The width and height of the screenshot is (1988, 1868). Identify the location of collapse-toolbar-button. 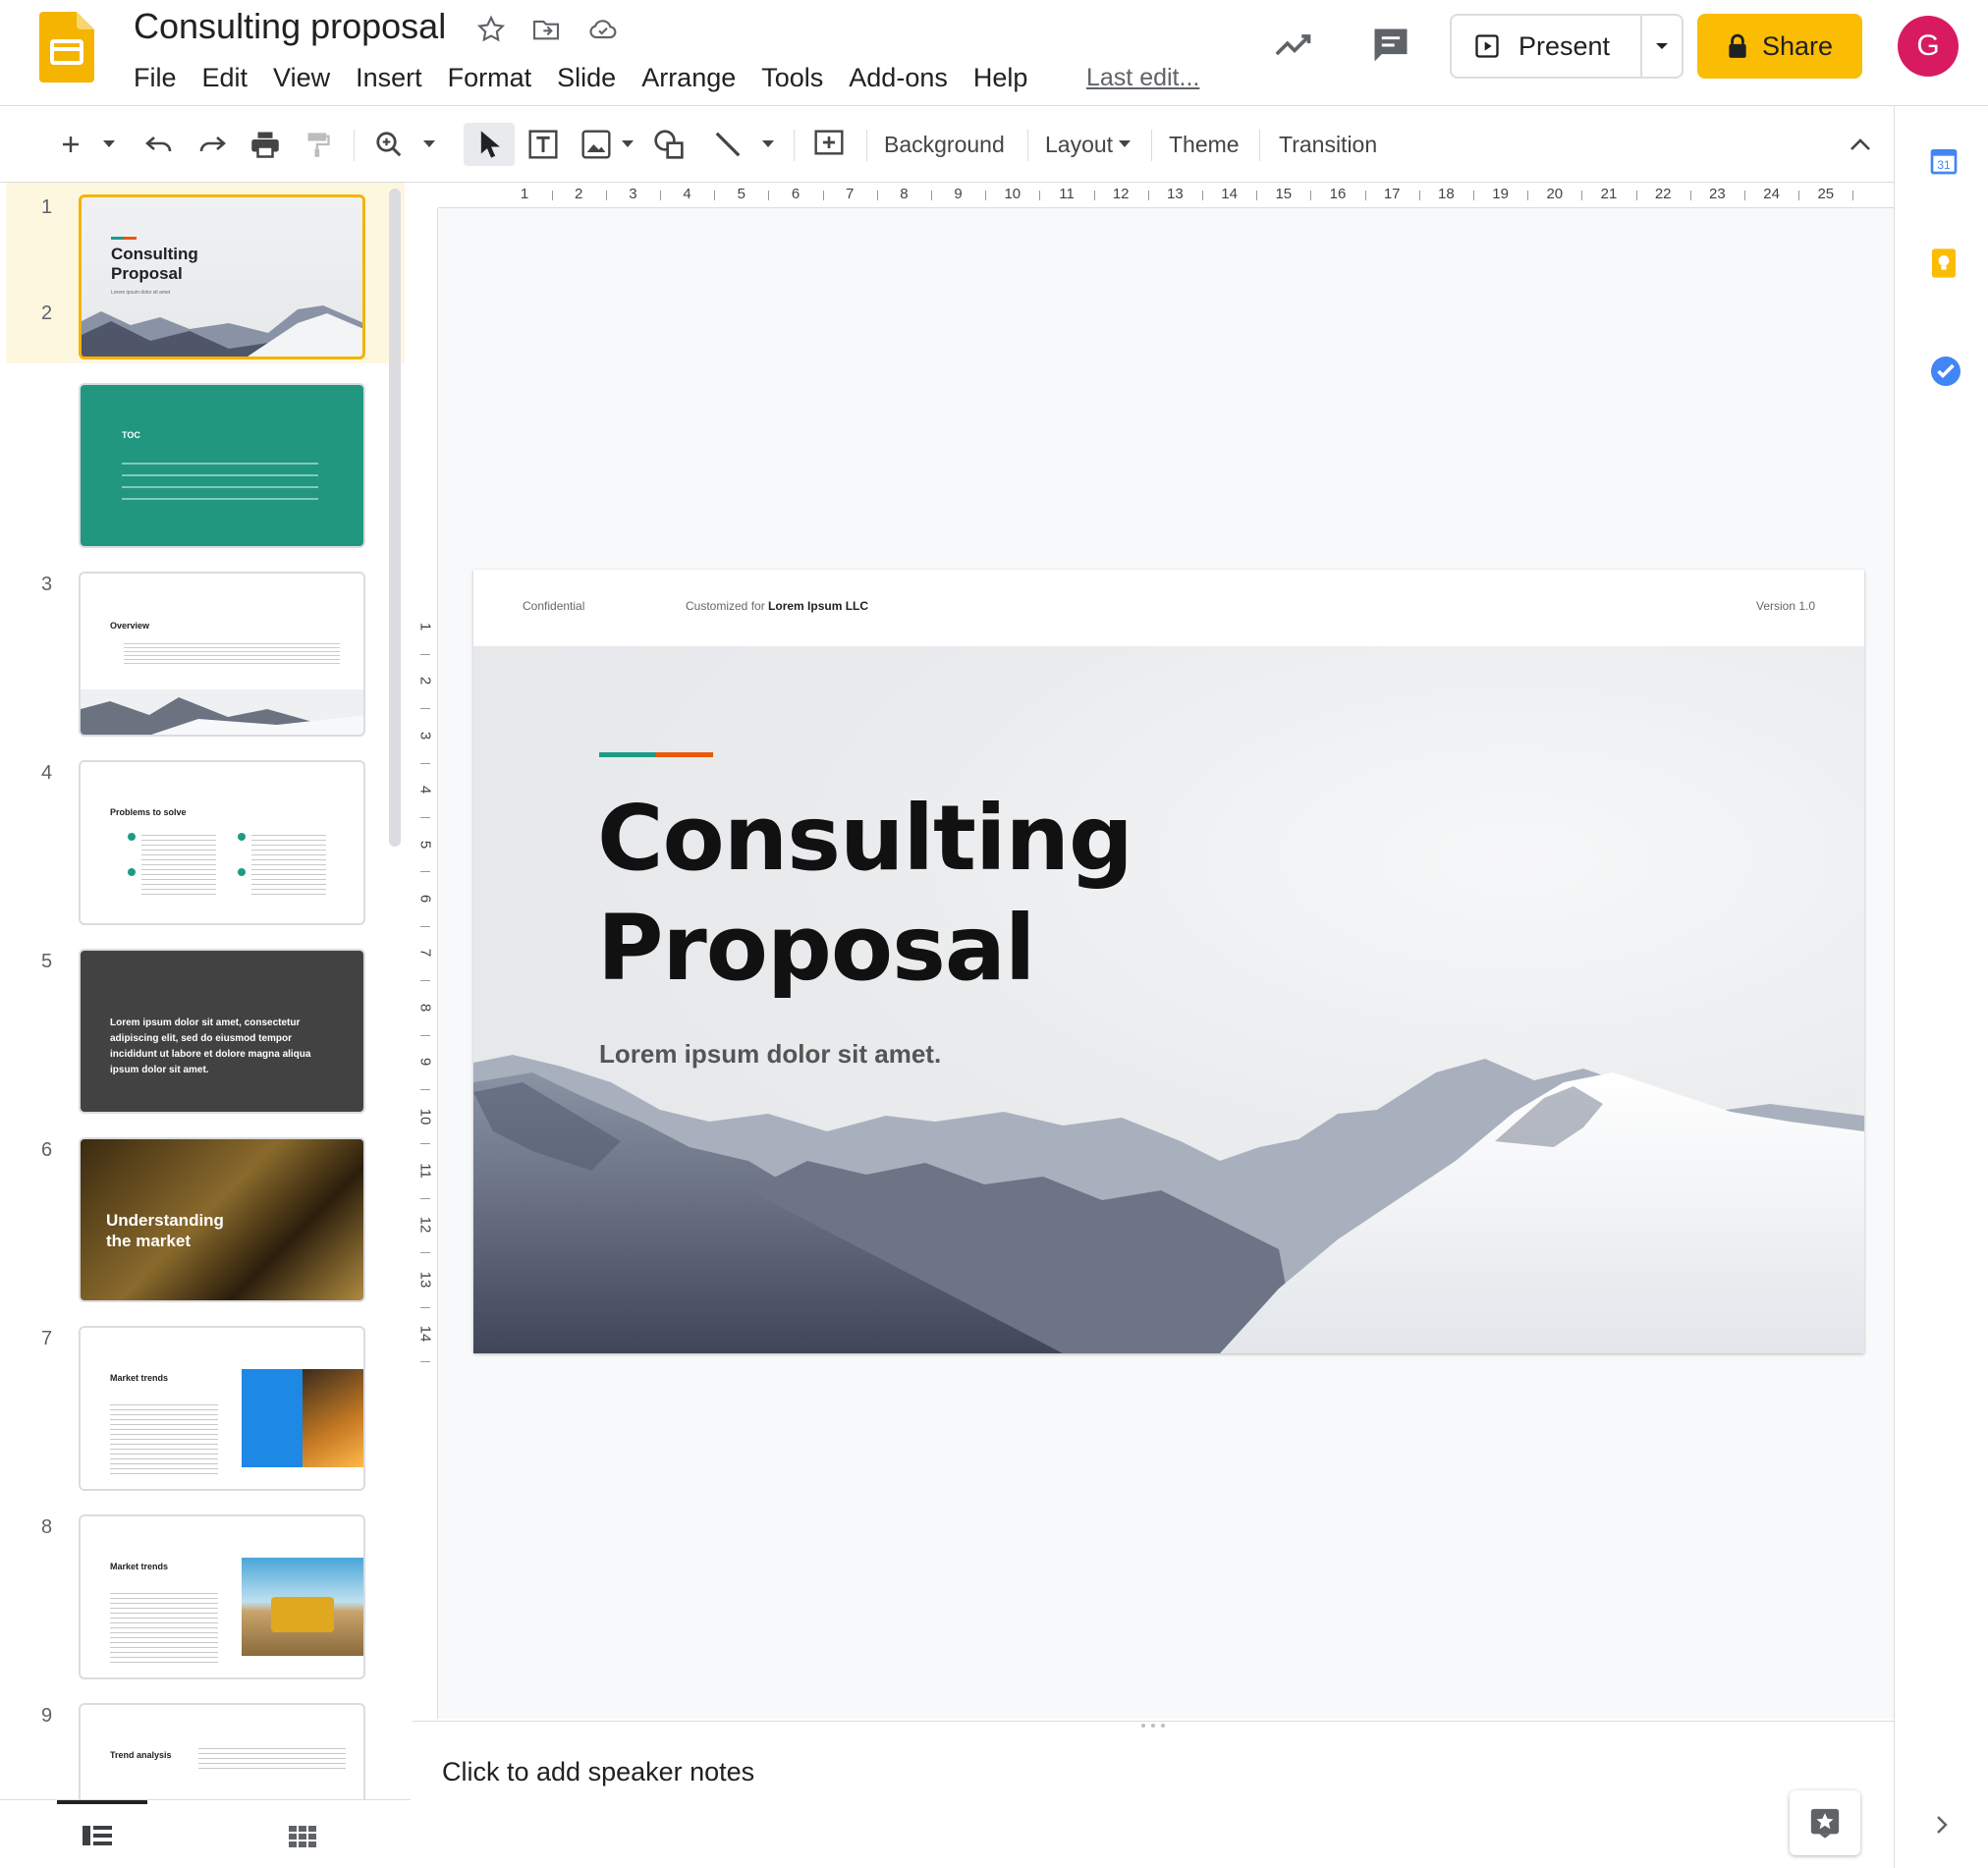
(1860, 144).